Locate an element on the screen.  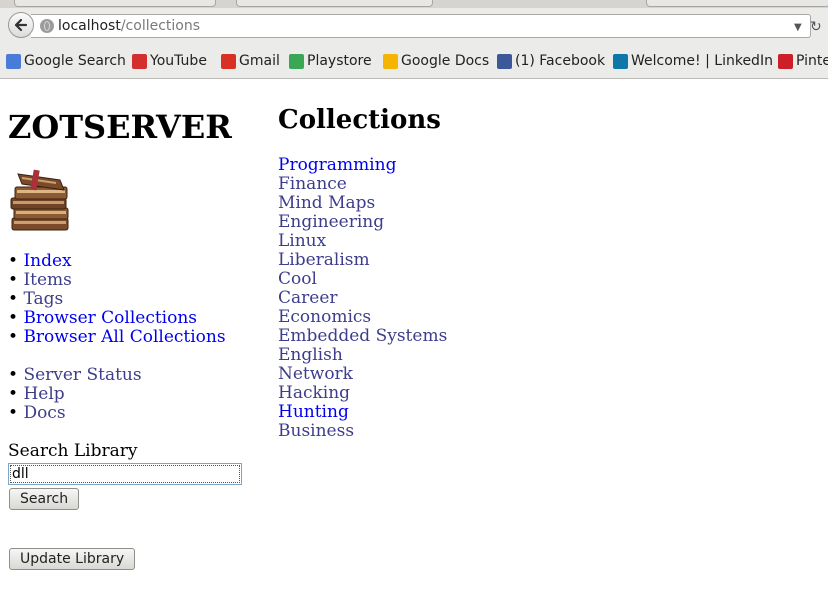
bookmark-google-drive: Google Docs is located at coordinates (436, 61).